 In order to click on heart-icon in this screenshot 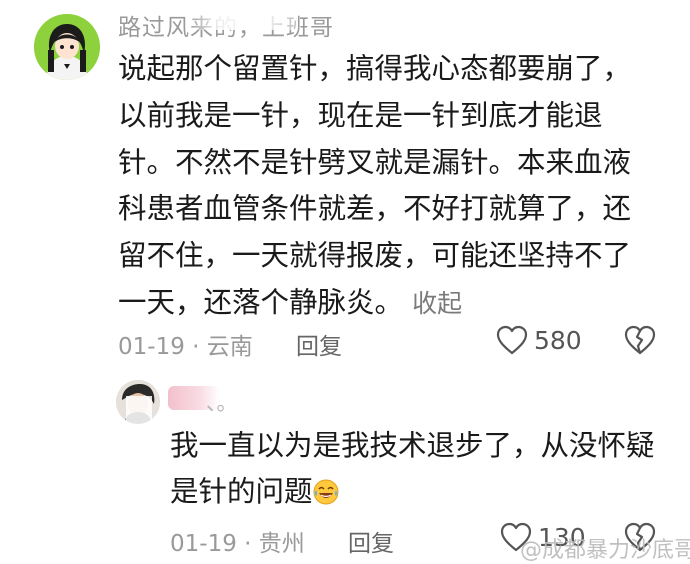, I will do `click(512, 340)`.